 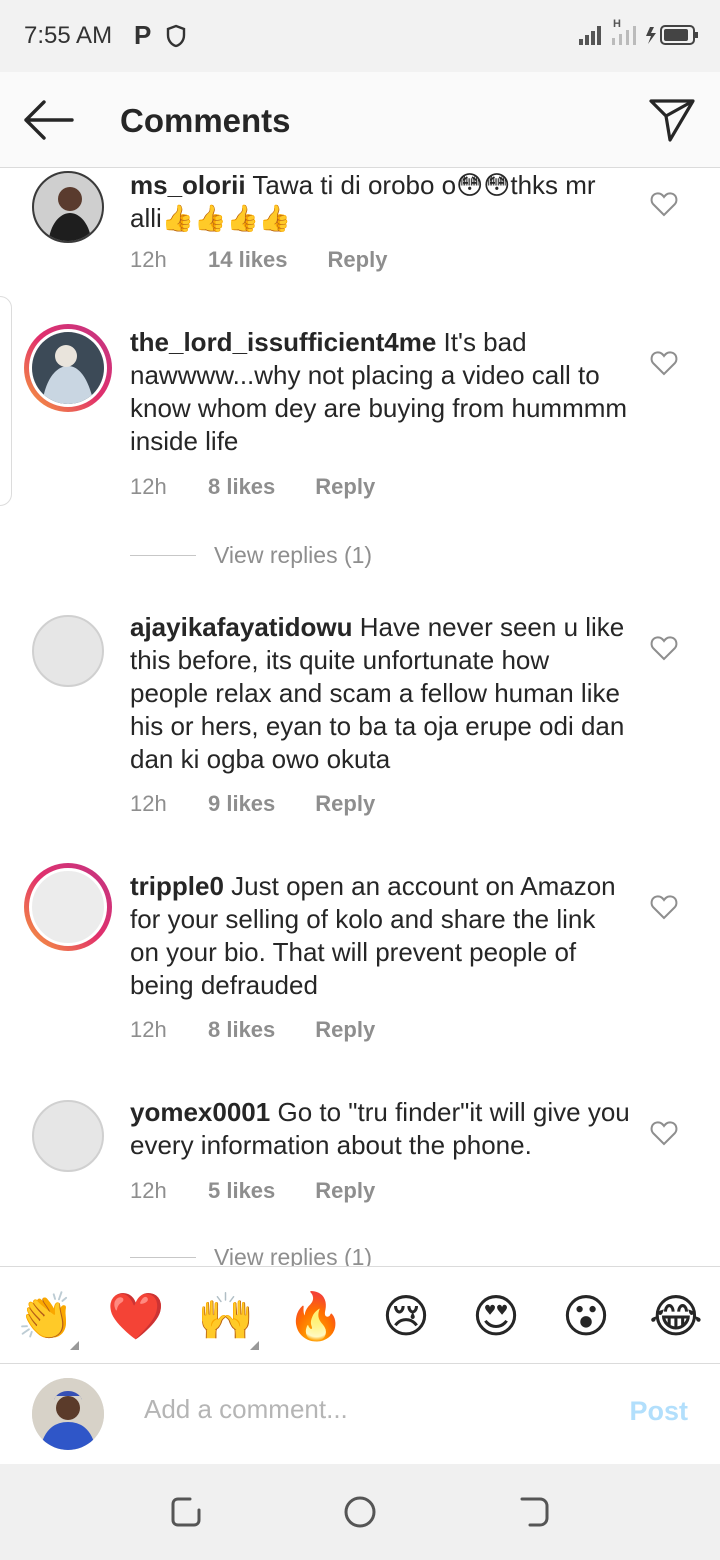 What do you see at coordinates (188, 185) in the screenshot?
I see `comment-username: ms_olorii` at bounding box center [188, 185].